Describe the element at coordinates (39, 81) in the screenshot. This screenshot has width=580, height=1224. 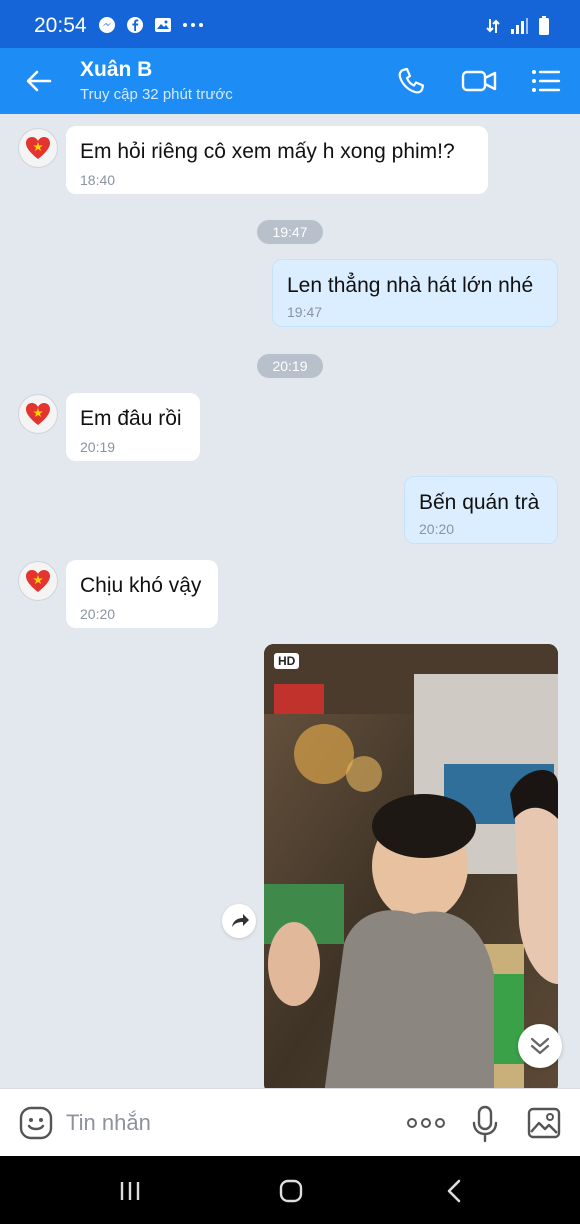
I see `back-arrow-icon` at that location.